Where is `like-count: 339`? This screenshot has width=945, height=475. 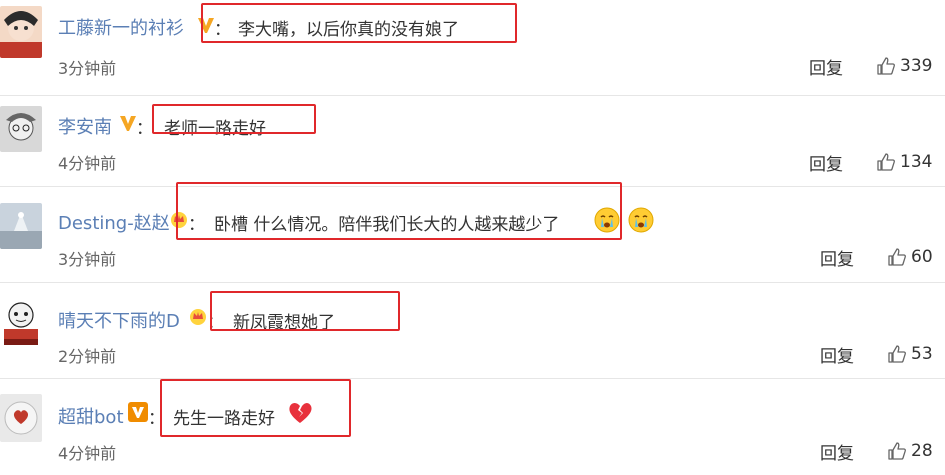
like-count: 339 is located at coordinates (916, 66).